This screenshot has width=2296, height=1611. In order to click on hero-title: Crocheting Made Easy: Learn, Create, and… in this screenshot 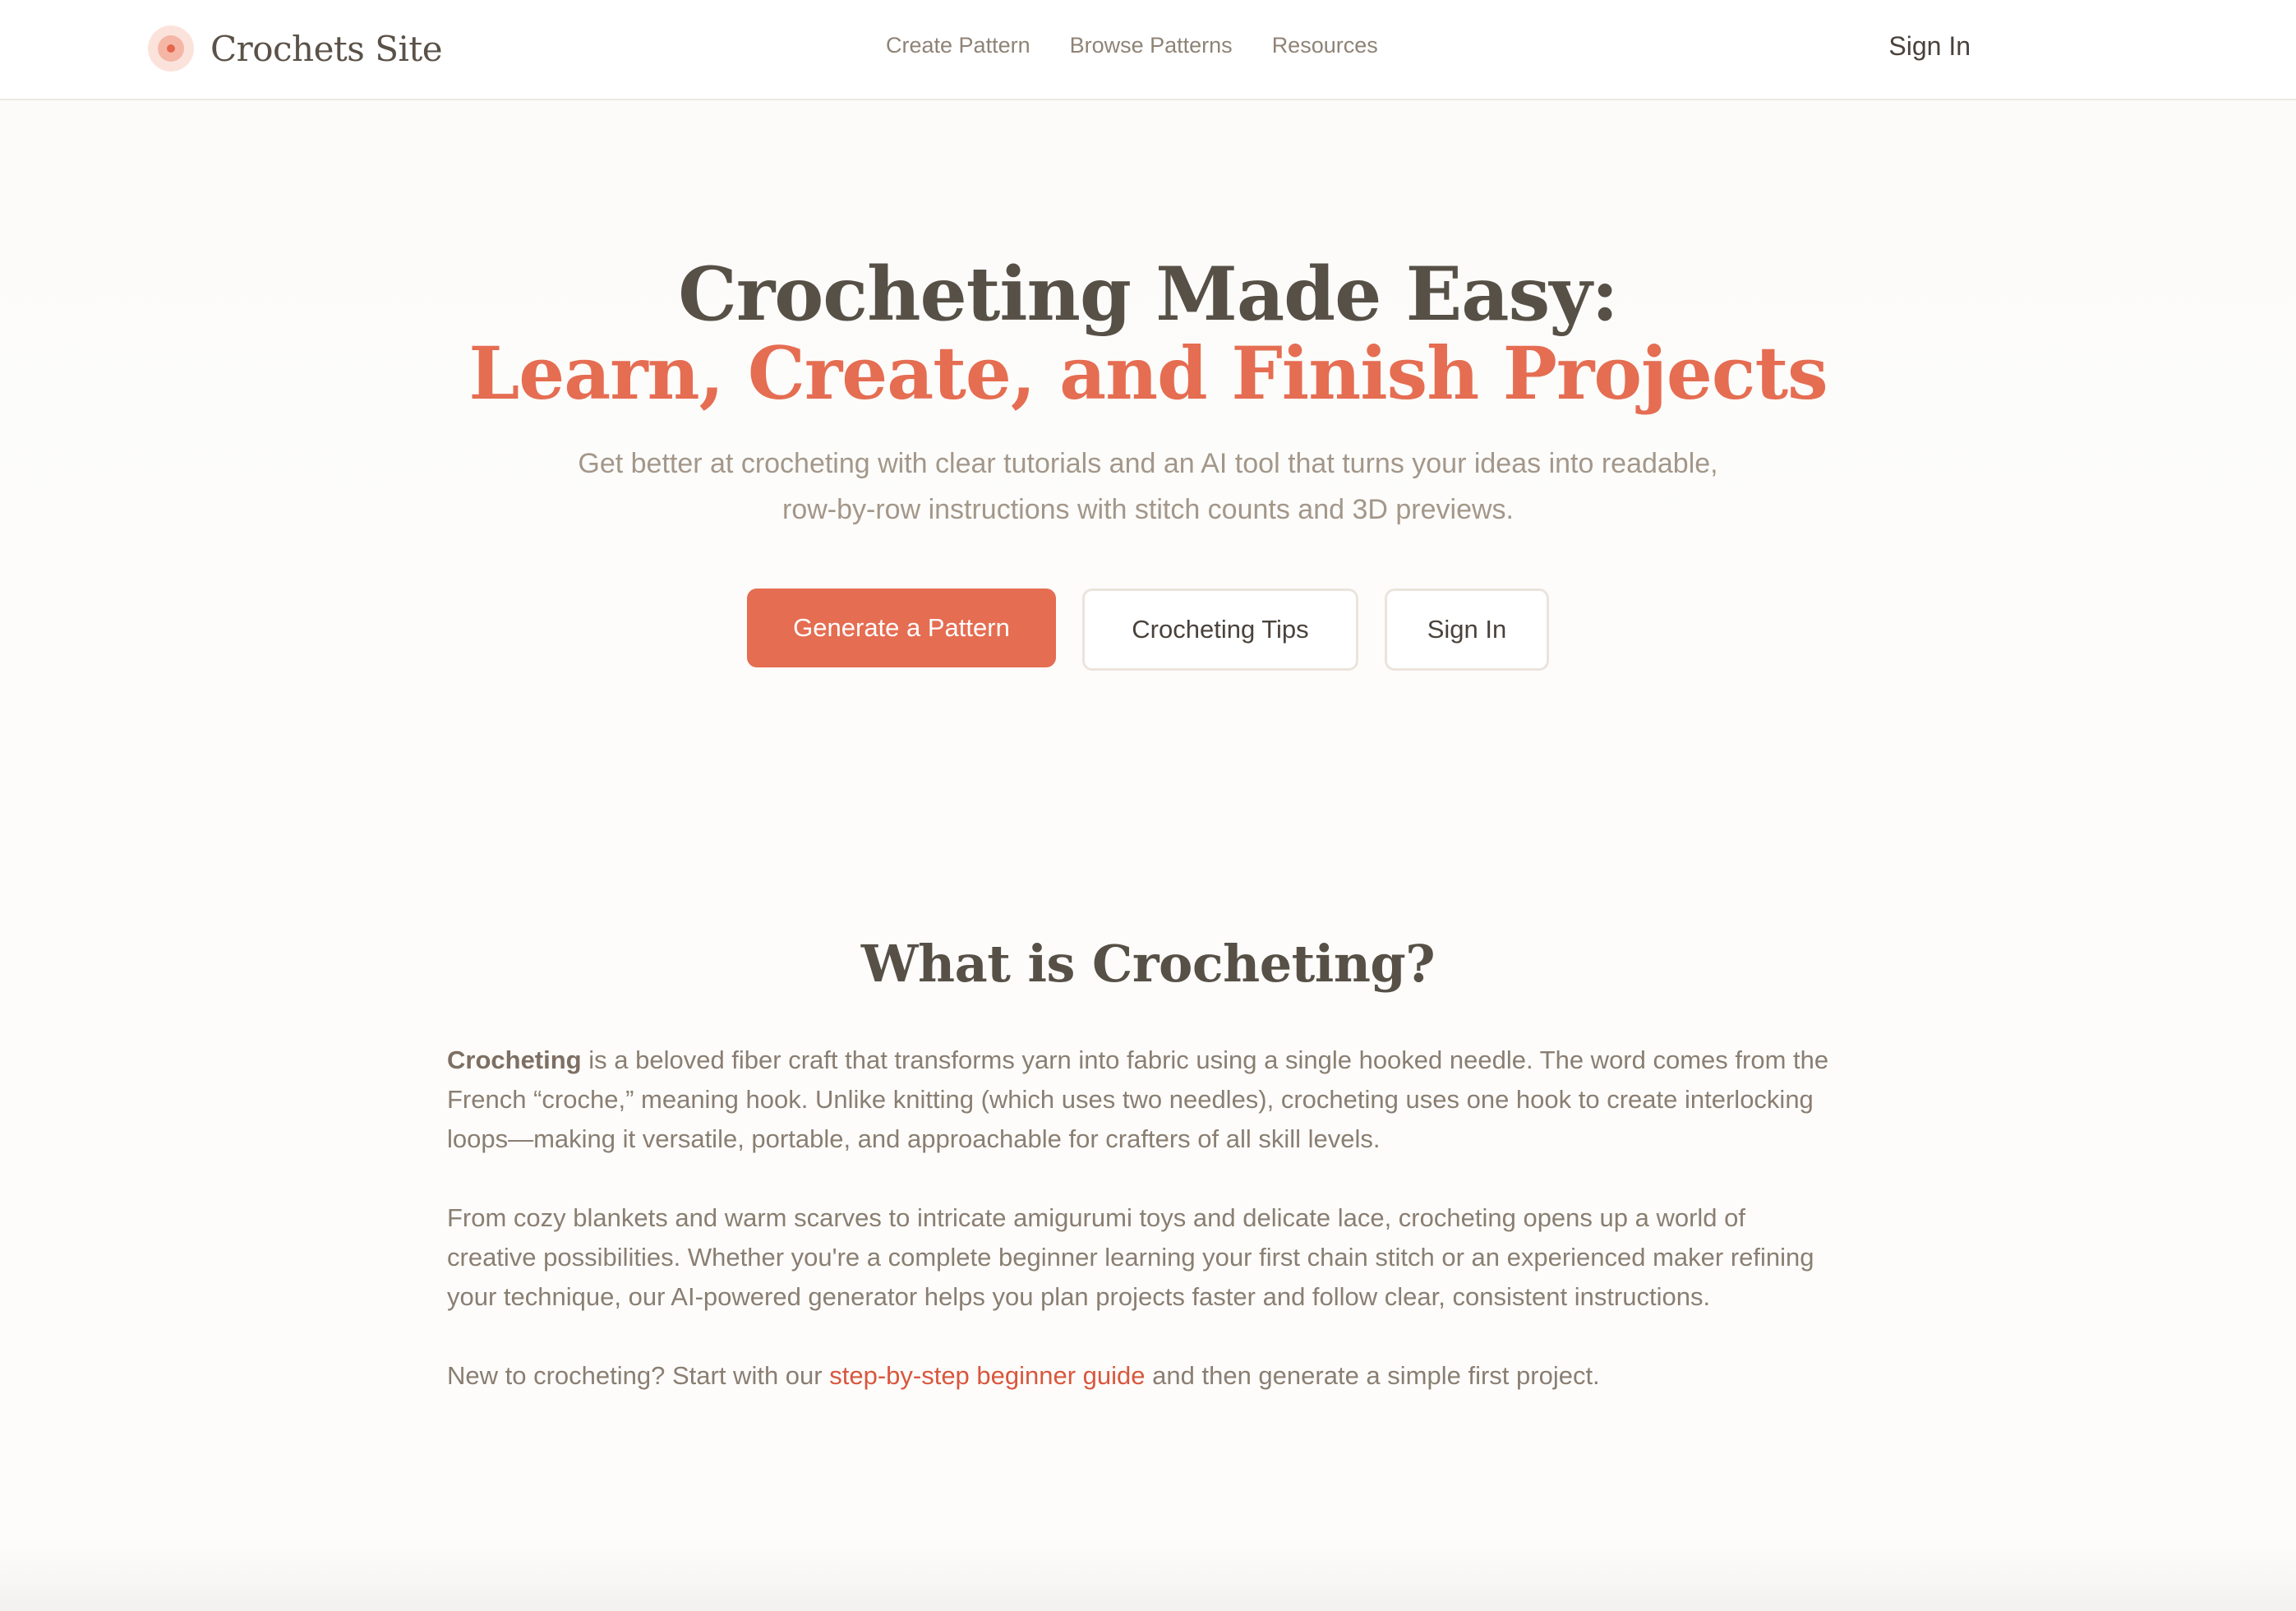, I will do `click(1148, 334)`.